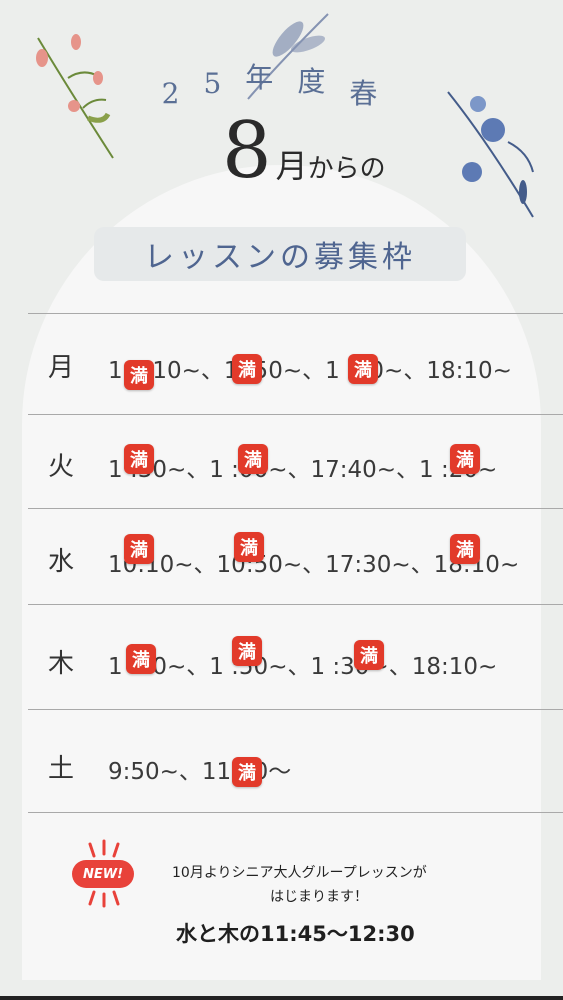  Describe the element at coordinates (295, 934) in the screenshot. I see `announcement-schedule: 水と木の11:45～12:30` at that location.